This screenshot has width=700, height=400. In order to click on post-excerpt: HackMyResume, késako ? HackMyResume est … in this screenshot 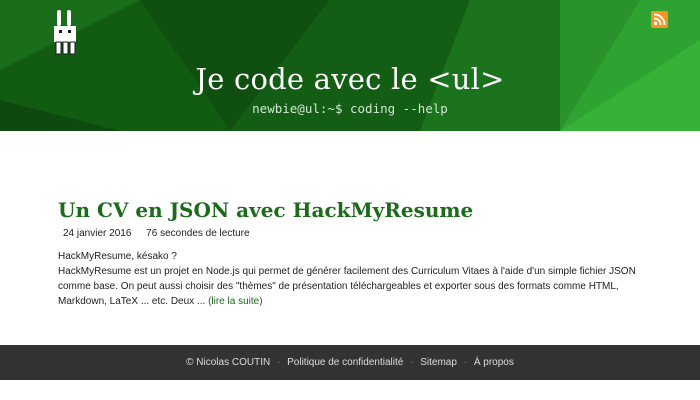, I will do `click(353, 279)`.